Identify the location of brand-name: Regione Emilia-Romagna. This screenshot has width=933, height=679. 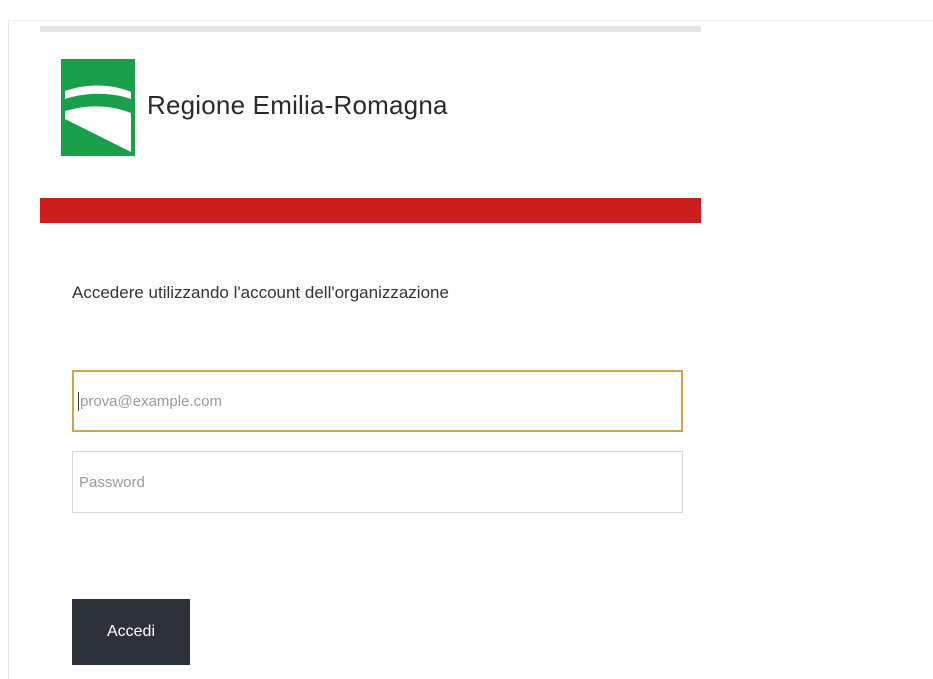
(297, 105).